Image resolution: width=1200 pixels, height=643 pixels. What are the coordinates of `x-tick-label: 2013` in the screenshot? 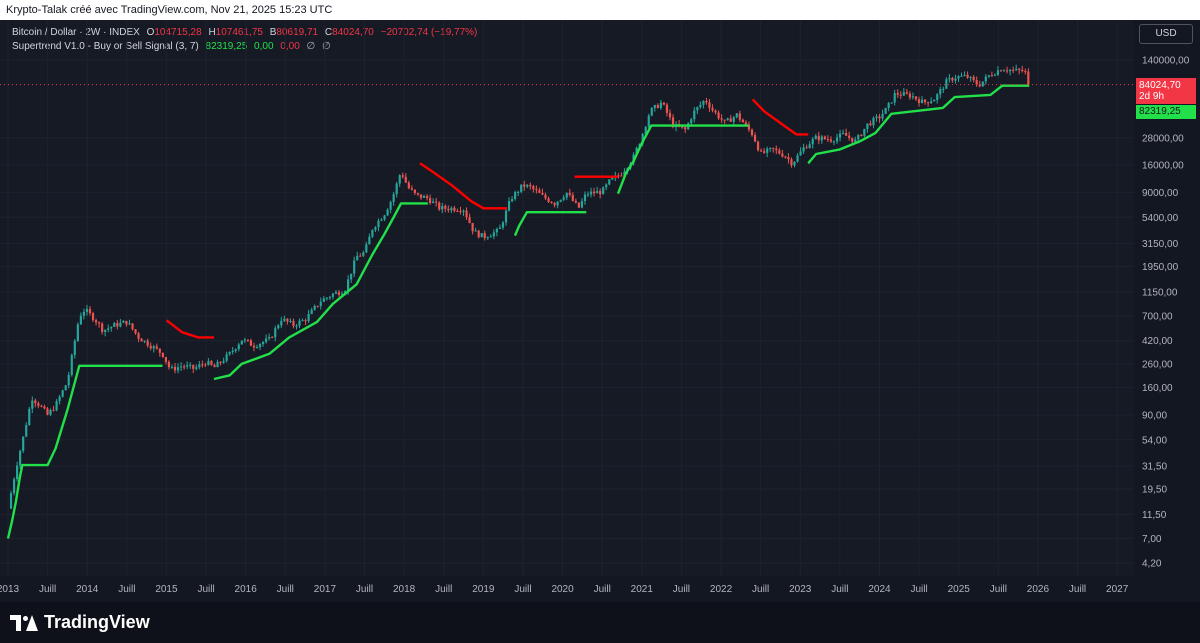 It's located at (10, 589).